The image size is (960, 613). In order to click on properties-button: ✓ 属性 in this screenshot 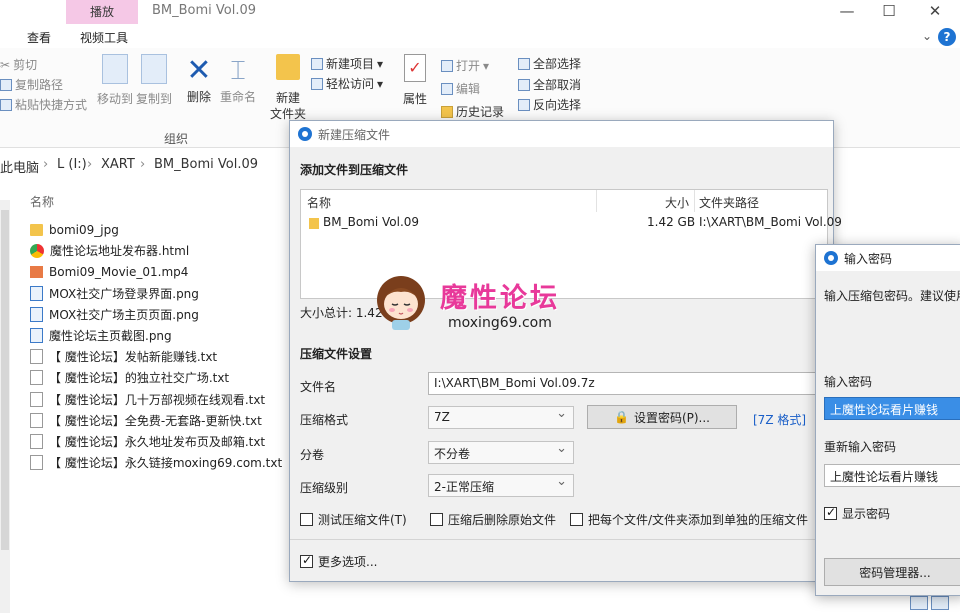, I will do `click(415, 80)`.